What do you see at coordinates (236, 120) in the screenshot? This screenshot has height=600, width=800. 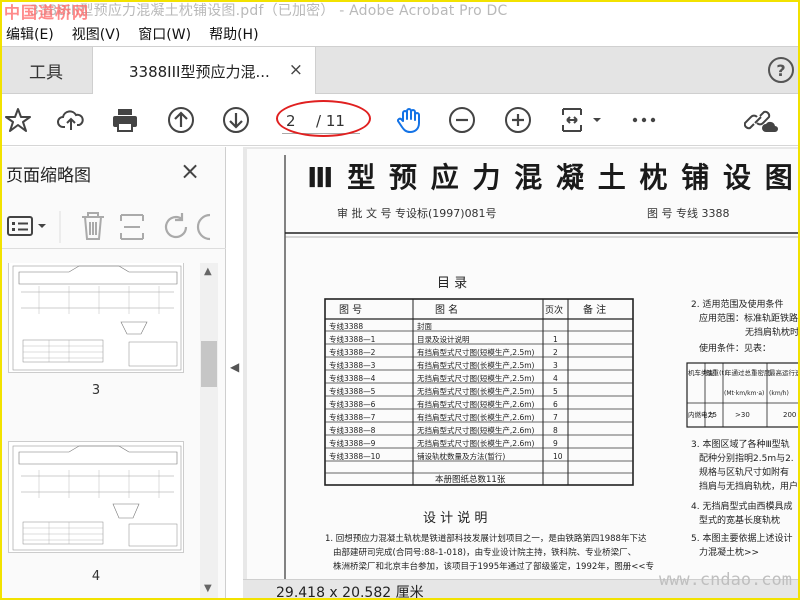 I see `page-down-icon` at bounding box center [236, 120].